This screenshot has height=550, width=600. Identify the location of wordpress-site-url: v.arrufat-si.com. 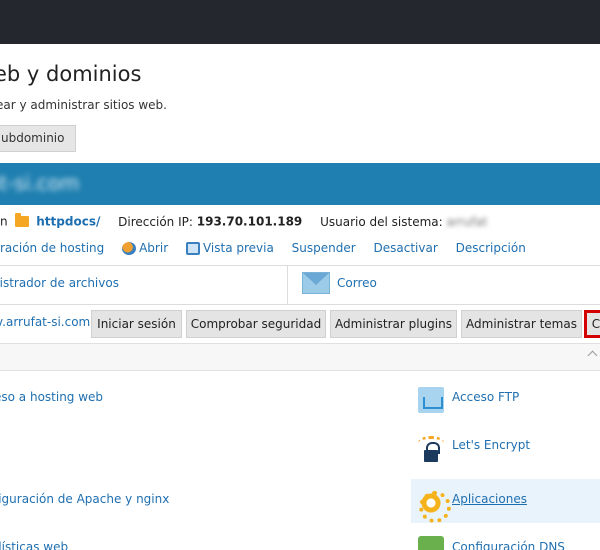
(45, 322).